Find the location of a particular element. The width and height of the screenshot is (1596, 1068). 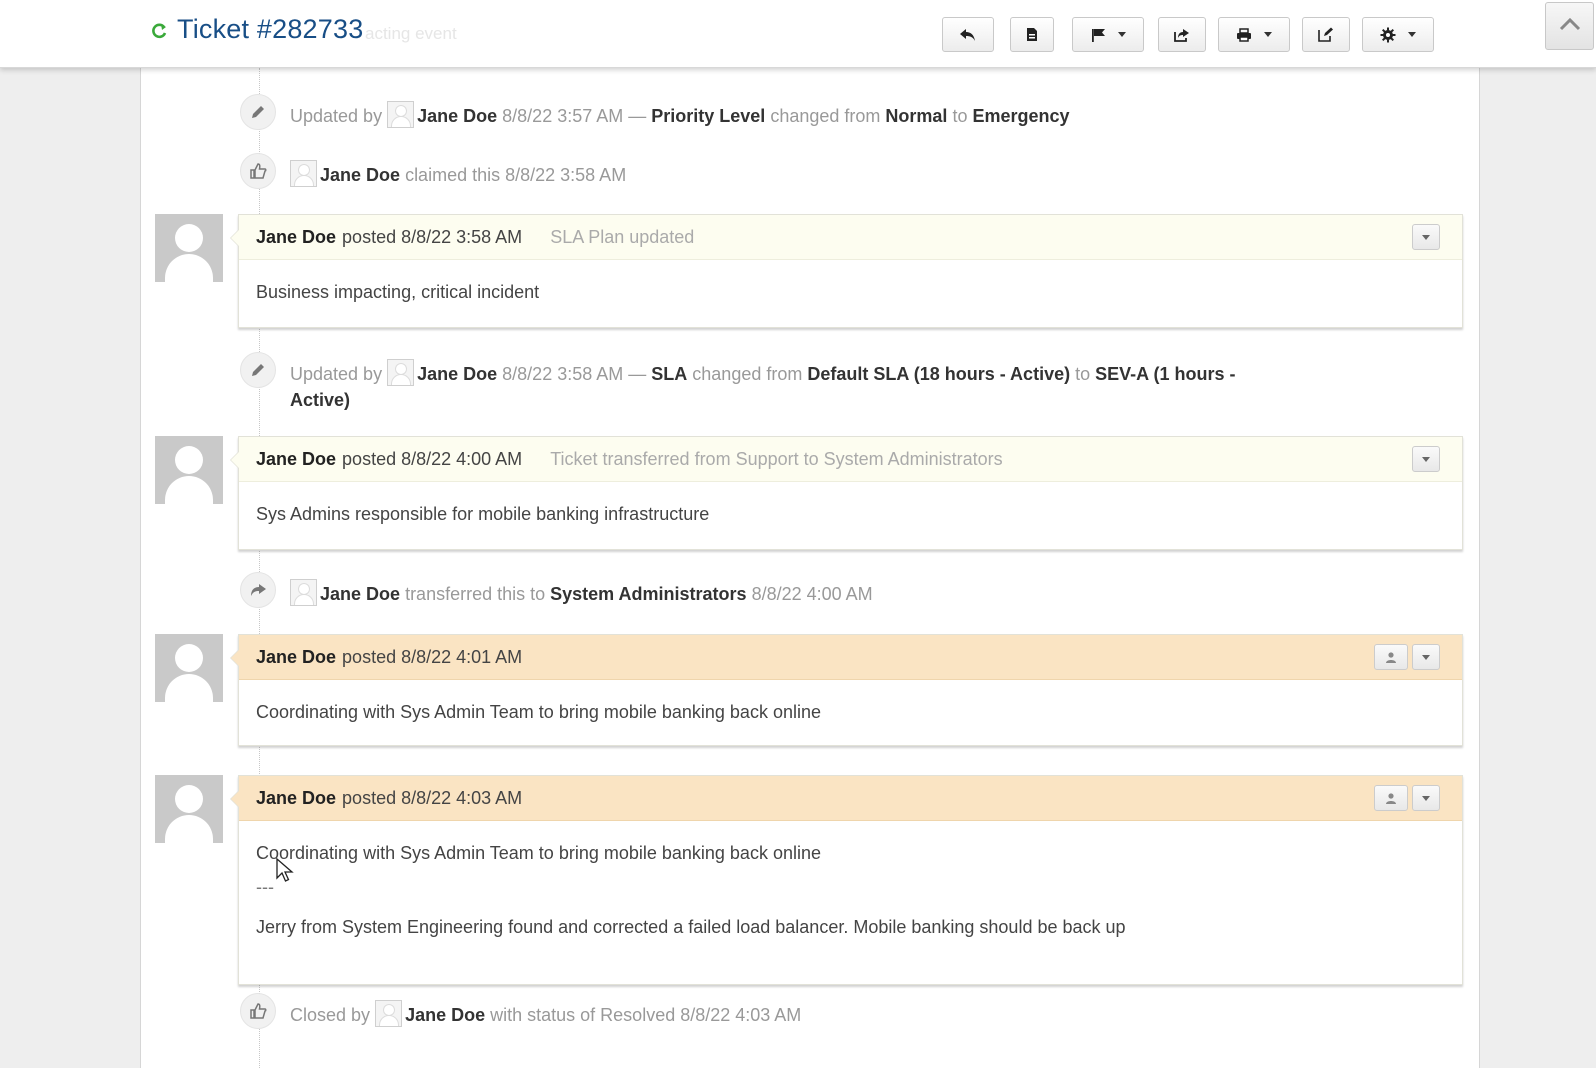

event-from-value: Normal is located at coordinates (916, 116).